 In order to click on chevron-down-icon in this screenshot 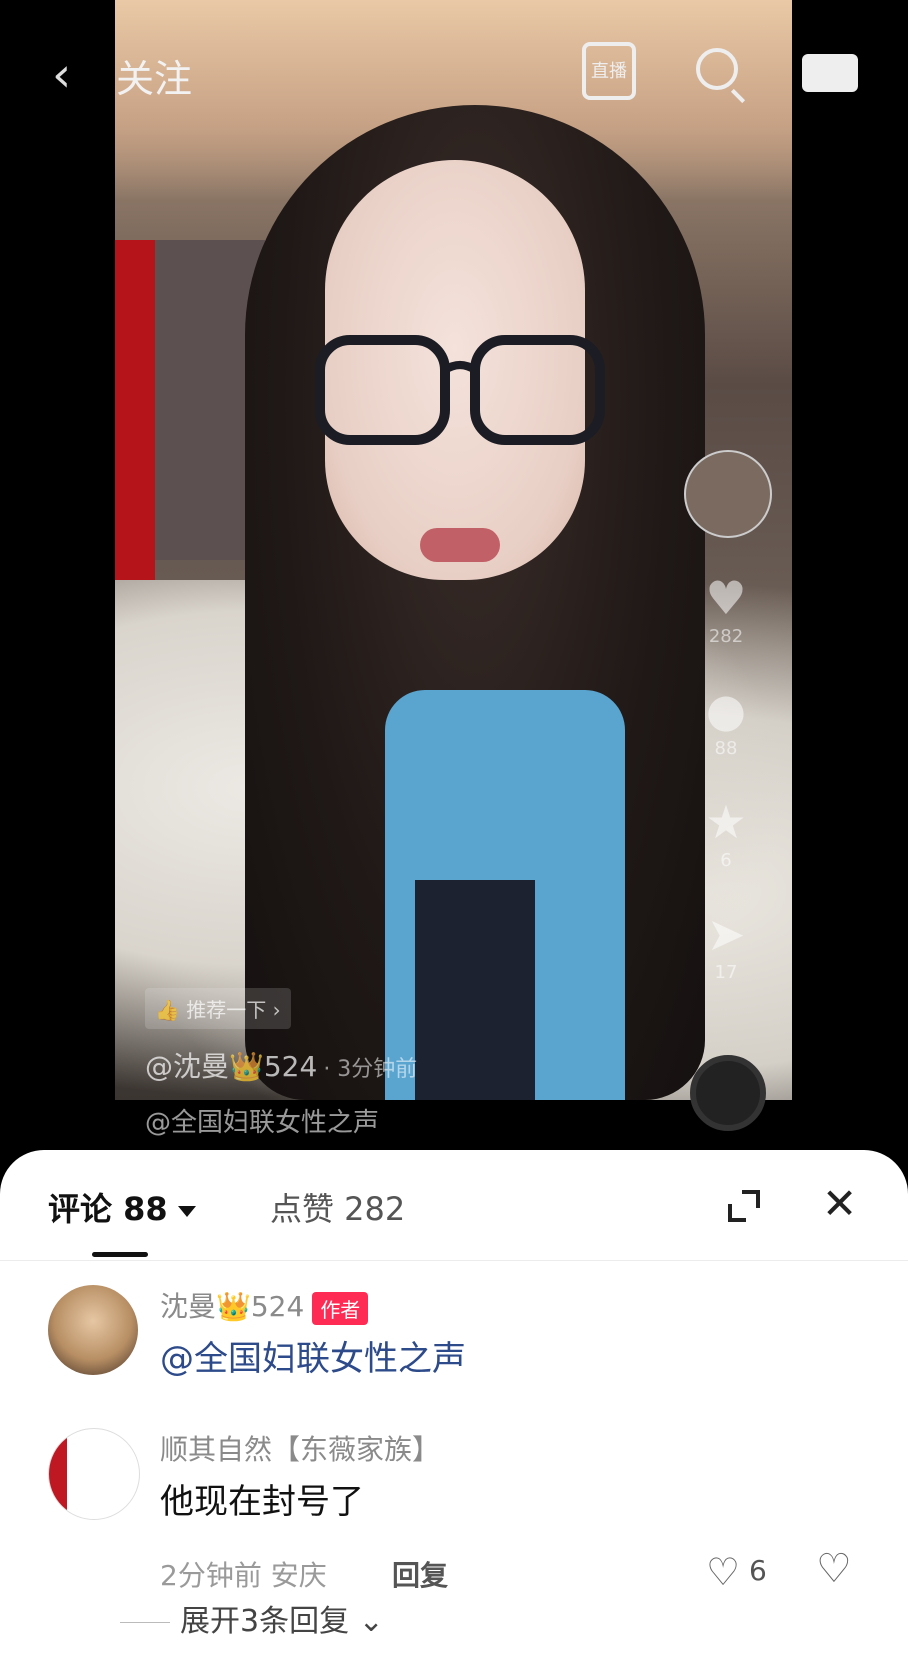, I will do `click(186, 1211)`.